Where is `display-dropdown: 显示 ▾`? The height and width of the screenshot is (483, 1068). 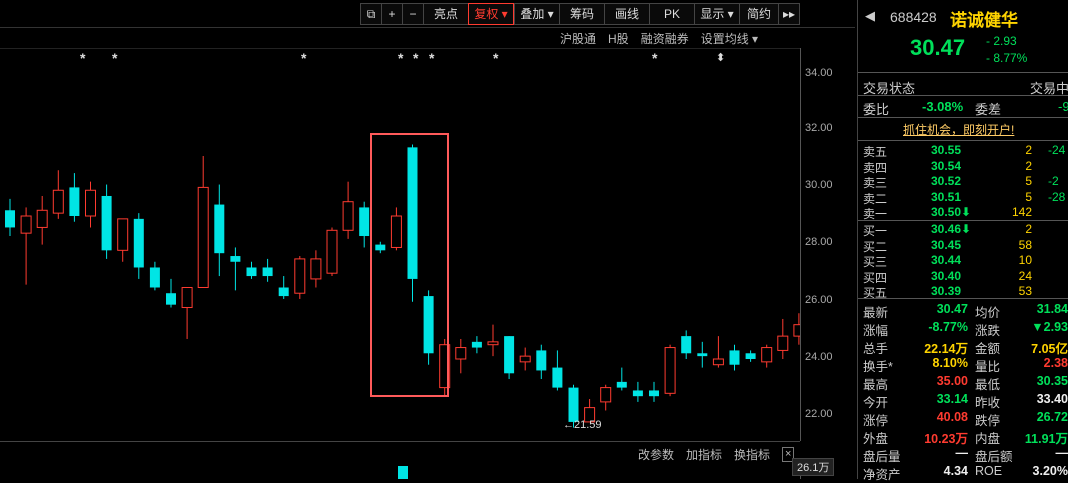 display-dropdown: 显示 ▾ is located at coordinates (716, 14).